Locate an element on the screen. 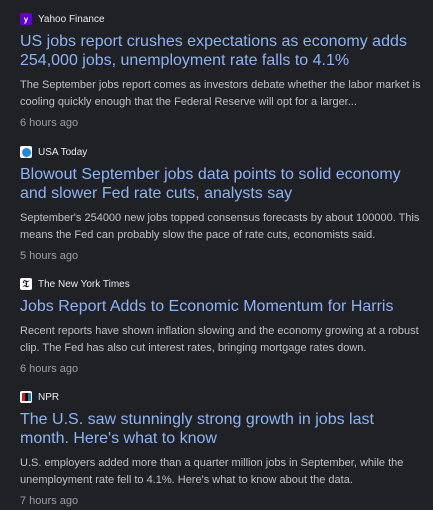  usa-today-icon is located at coordinates (26, 152).